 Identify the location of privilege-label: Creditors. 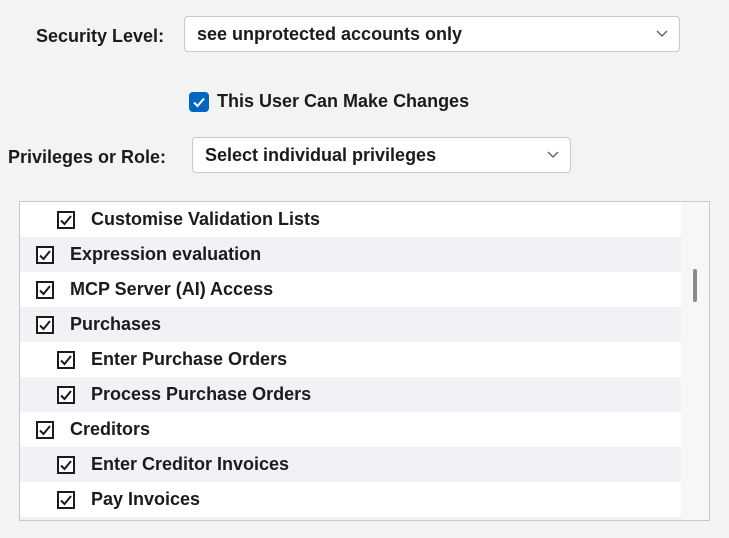
(110, 429).